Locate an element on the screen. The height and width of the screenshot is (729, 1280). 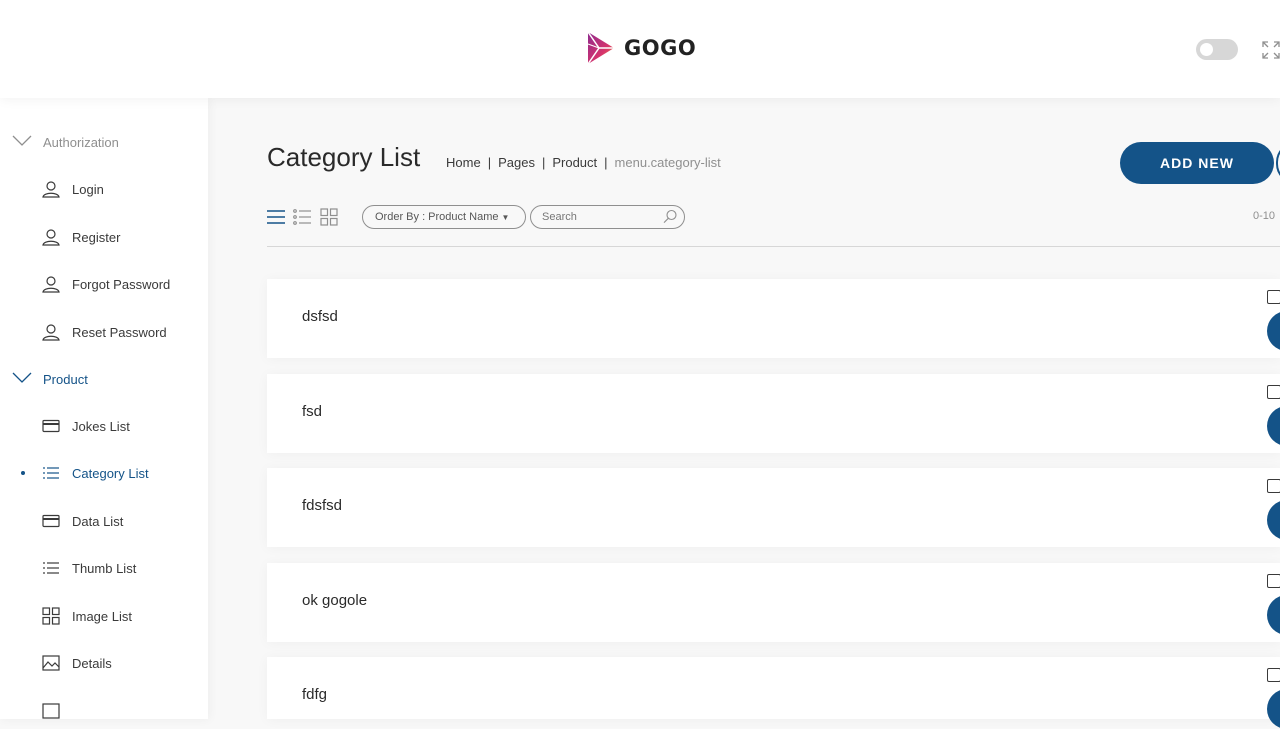
search-box is located at coordinates (607, 217).